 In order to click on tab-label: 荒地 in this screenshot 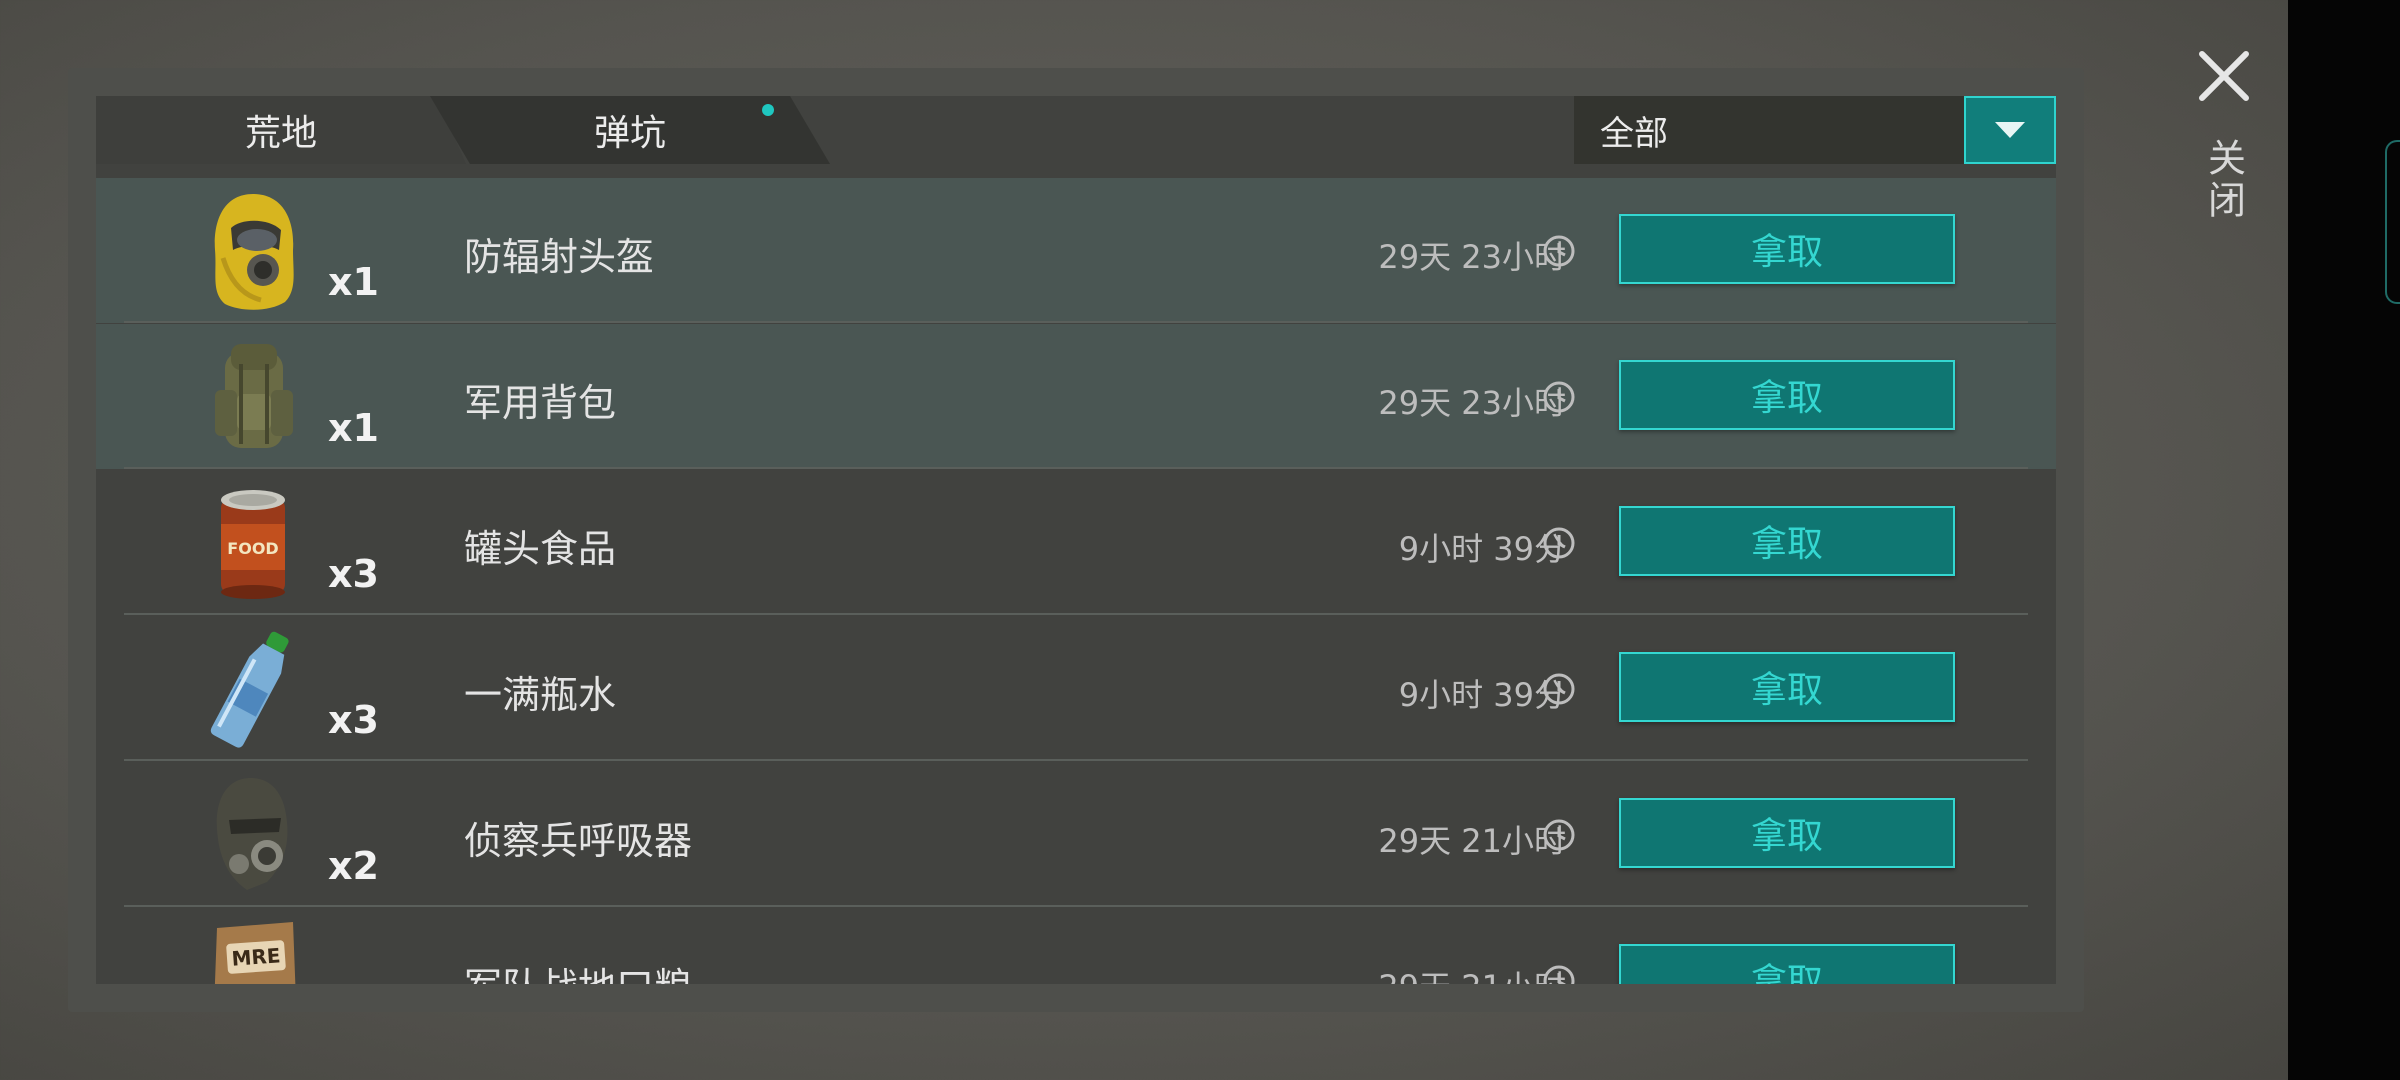, I will do `click(280, 133)`.